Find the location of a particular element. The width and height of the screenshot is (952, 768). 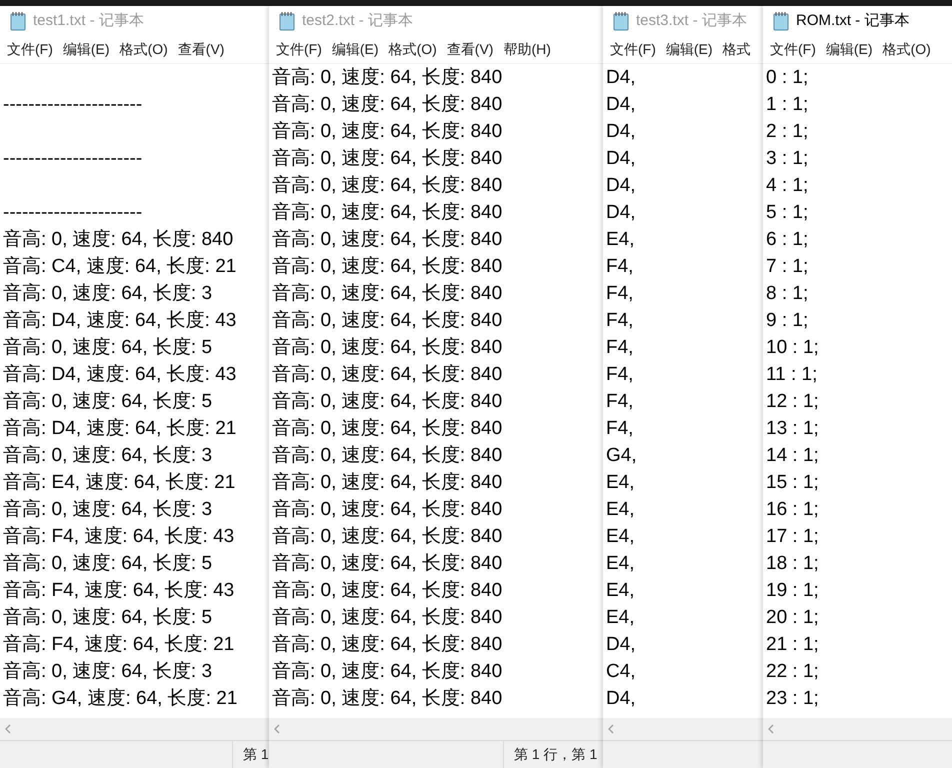

text-line: 3 : 1; is located at coordinates (787, 159).